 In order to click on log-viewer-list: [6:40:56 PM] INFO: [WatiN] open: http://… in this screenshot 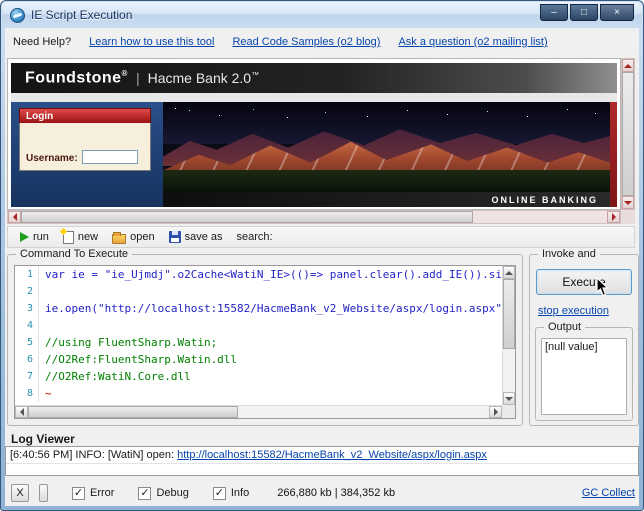, I will do `click(322, 461)`.